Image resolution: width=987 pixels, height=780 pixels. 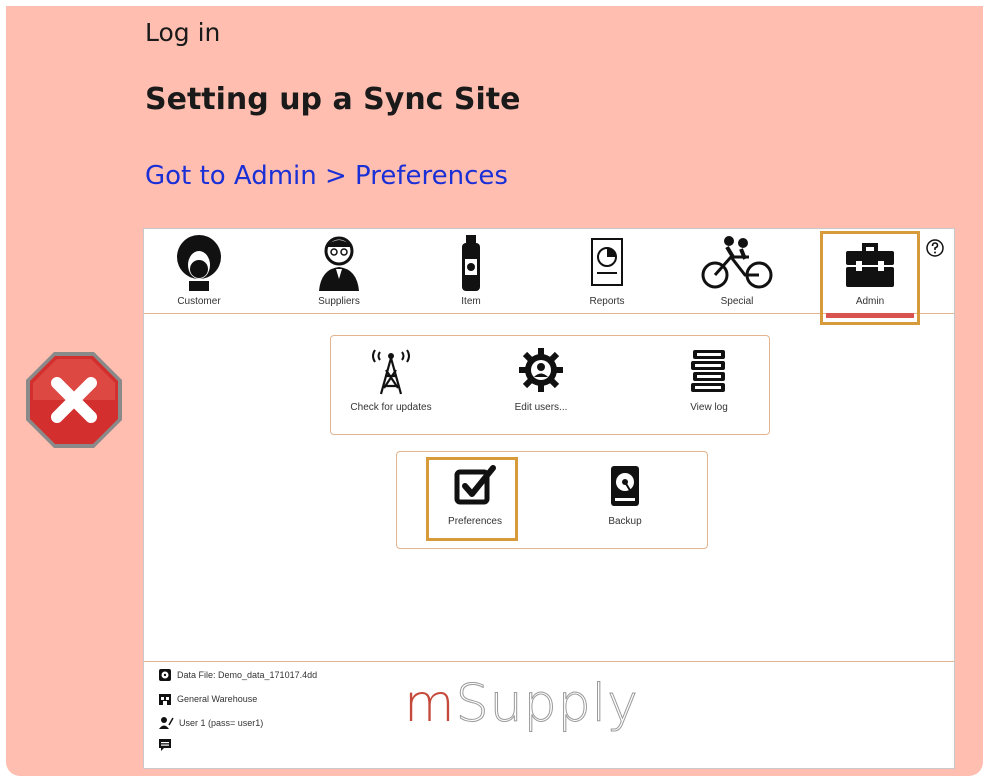 I want to click on reports-icon, so click(x=607, y=262).